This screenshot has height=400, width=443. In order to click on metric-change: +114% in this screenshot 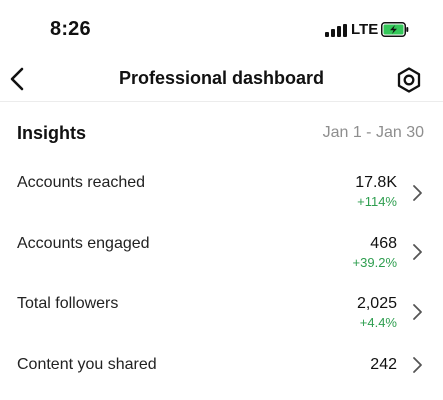, I will do `click(377, 201)`.